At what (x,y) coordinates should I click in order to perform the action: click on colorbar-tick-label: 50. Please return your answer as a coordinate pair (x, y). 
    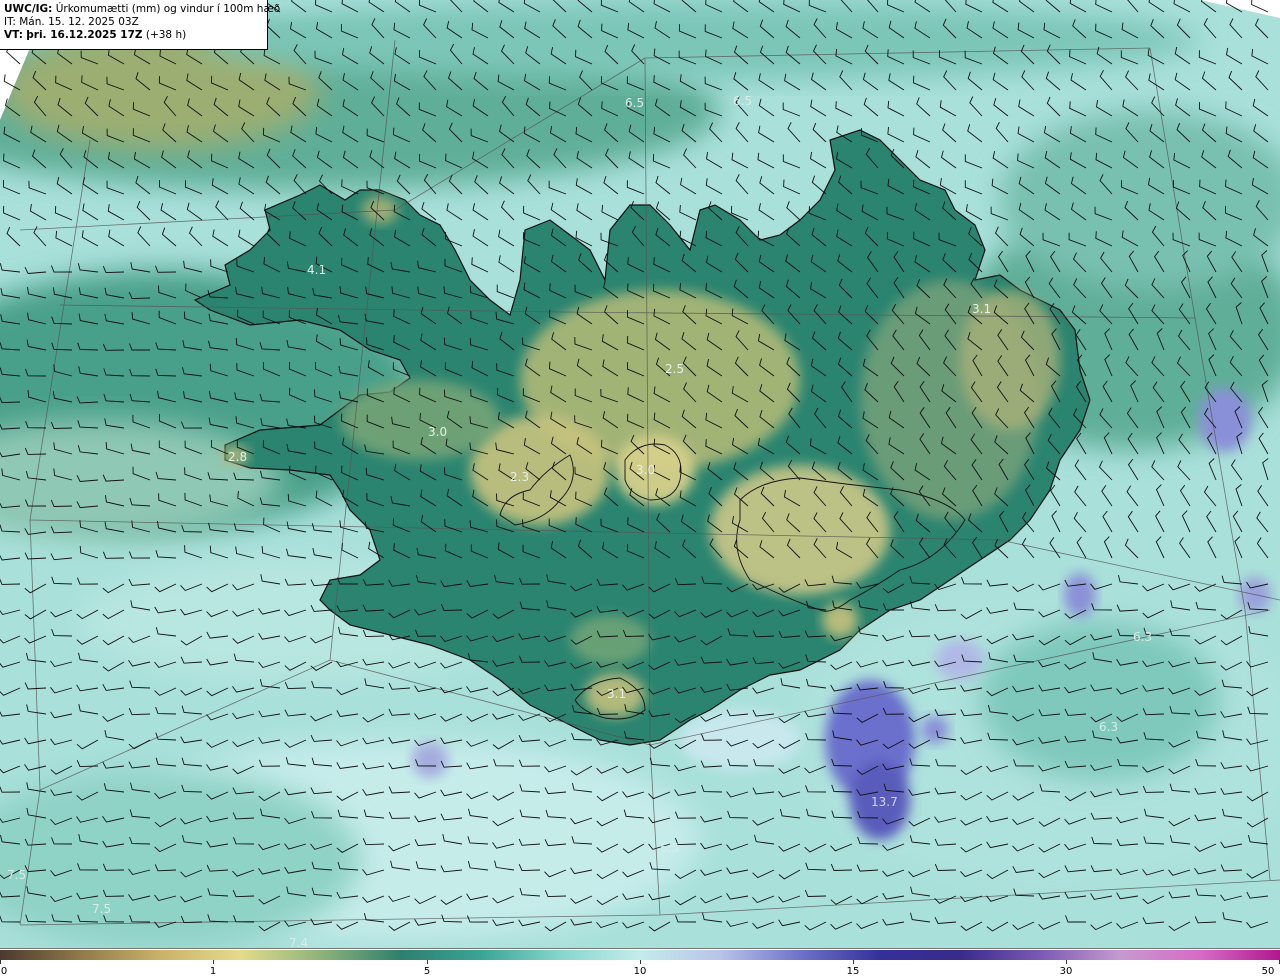
    Looking at the image, I should click on (1268, 971).